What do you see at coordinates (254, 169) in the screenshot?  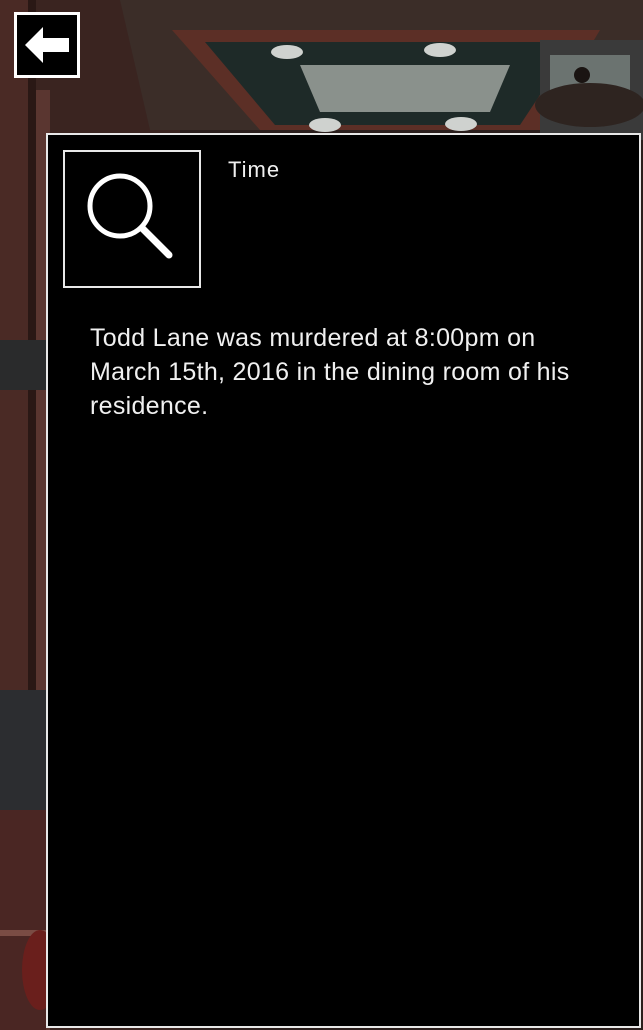 I see `clue-title: Time` at bounding box center [254, 169].